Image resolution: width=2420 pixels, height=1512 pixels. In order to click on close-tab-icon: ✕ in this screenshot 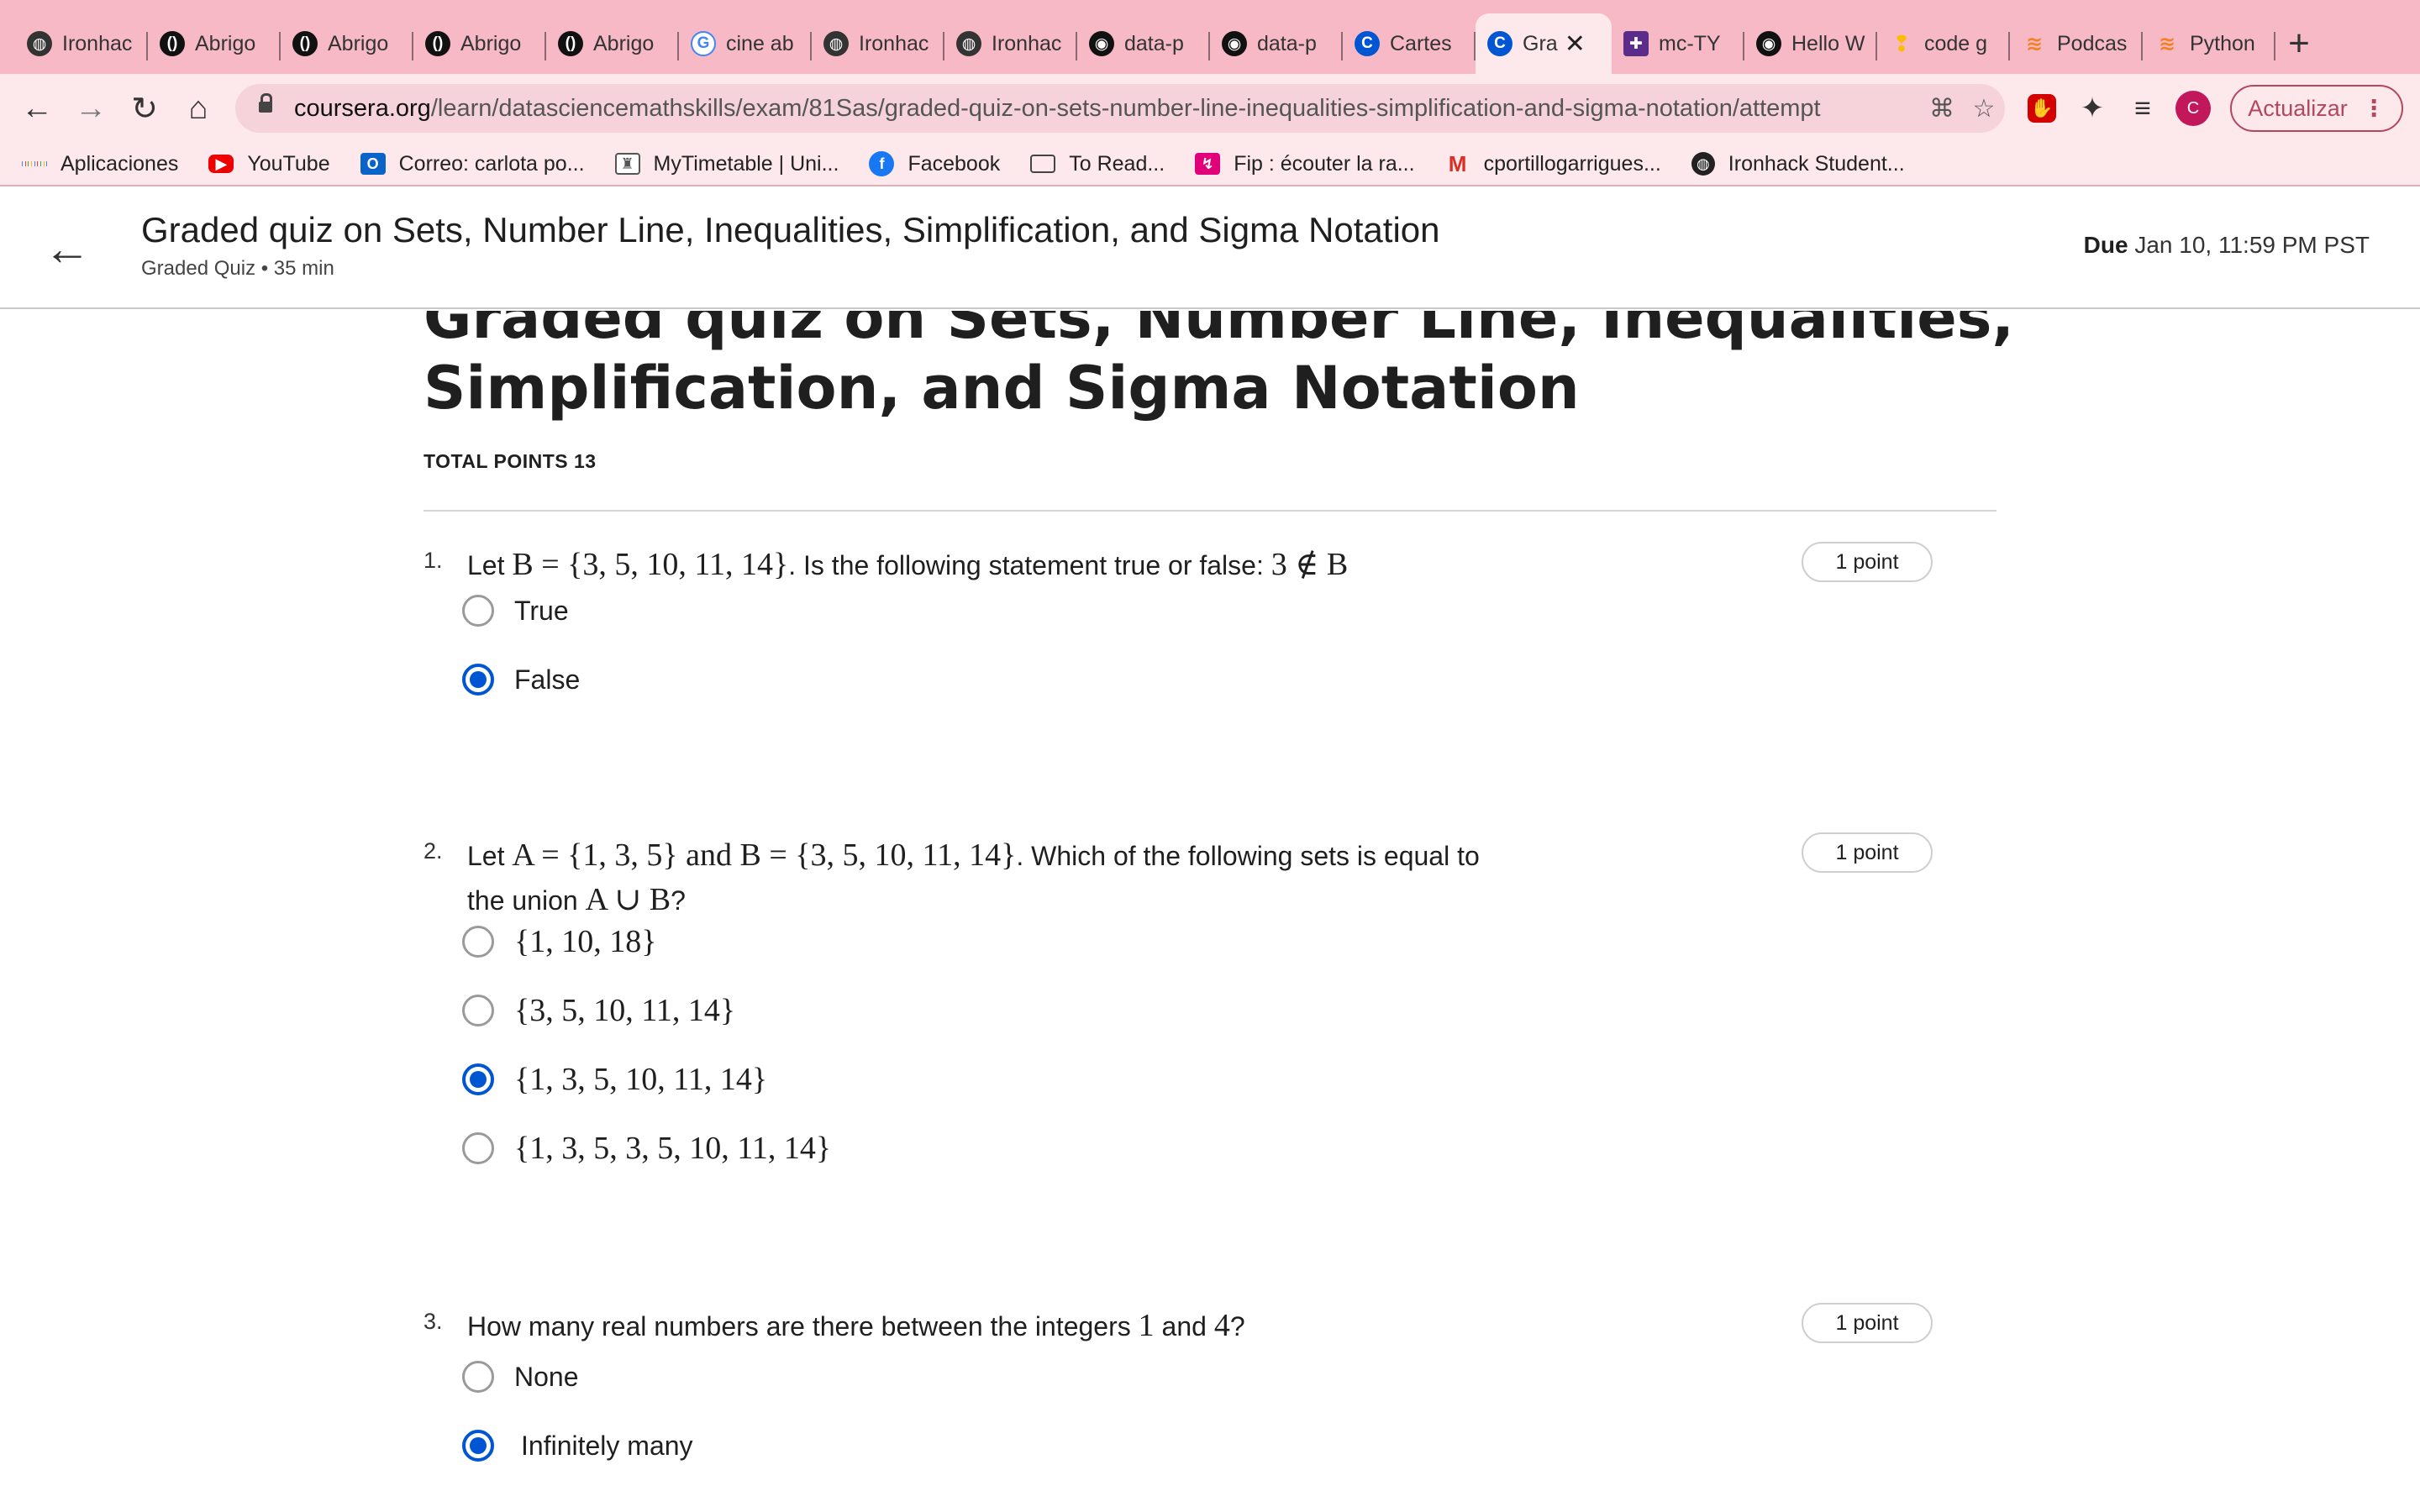, I will do `click(1575, 44)`.